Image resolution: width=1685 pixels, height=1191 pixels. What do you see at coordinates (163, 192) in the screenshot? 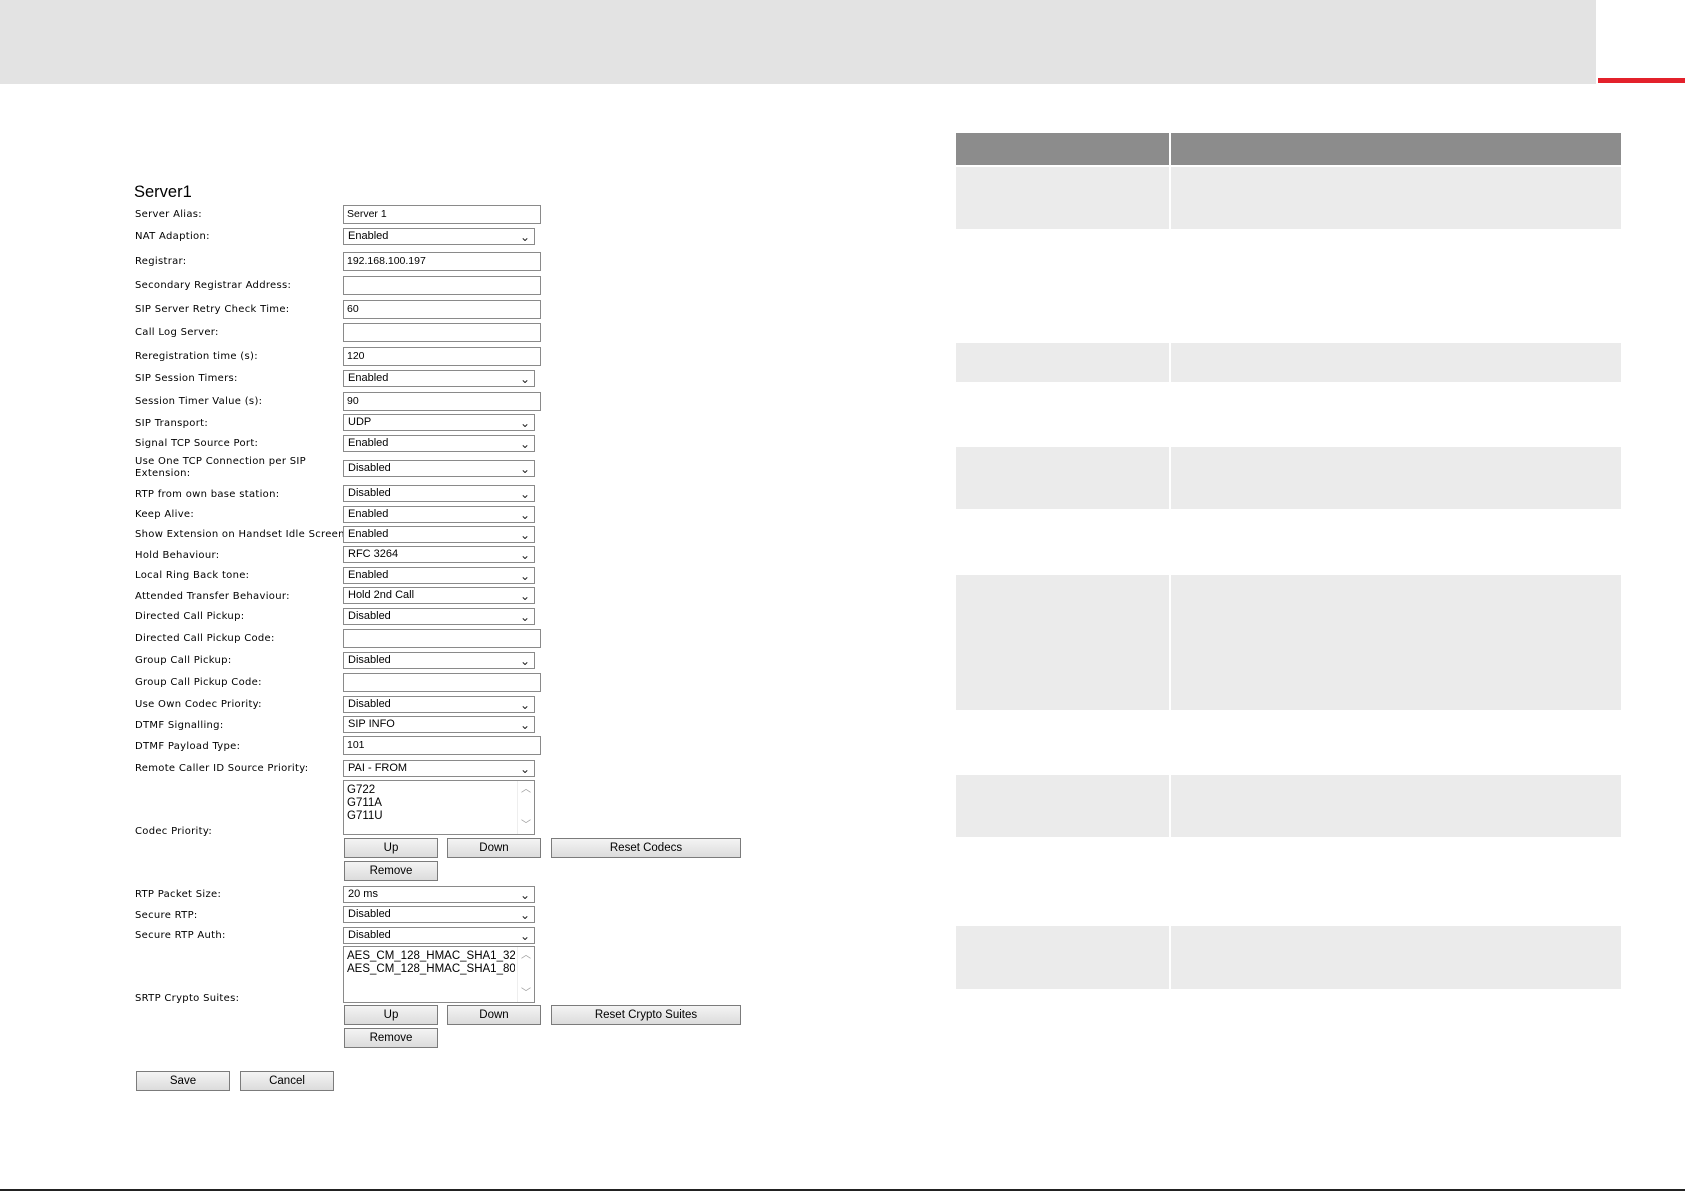
I see `page-title: Server1` at bounding box center [163, 192].